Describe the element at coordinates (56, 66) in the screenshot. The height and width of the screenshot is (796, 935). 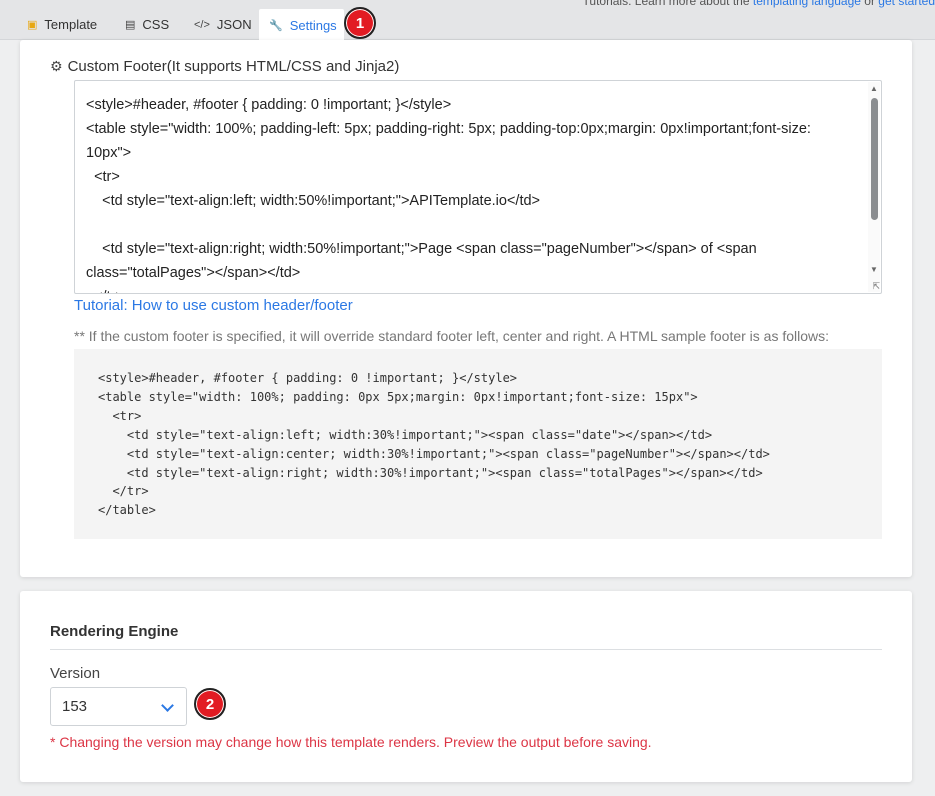
I see `gear-icon: ⚙` at that location.